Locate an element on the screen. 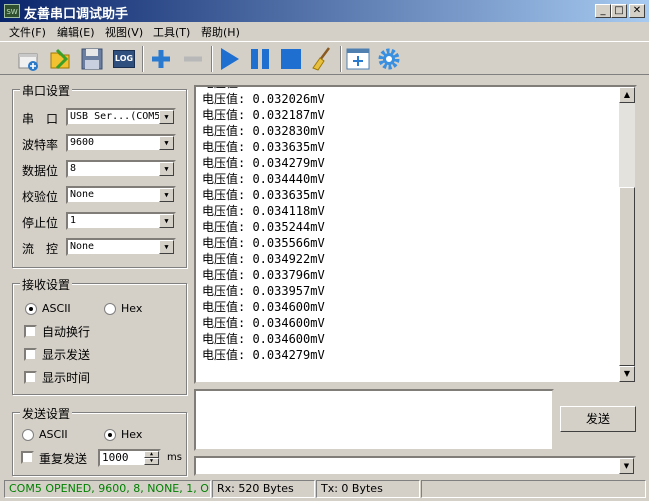  port-status: COM5 OPENED, 9600, 8, NONE, 1, OFF is located at coordinates (107, 489).